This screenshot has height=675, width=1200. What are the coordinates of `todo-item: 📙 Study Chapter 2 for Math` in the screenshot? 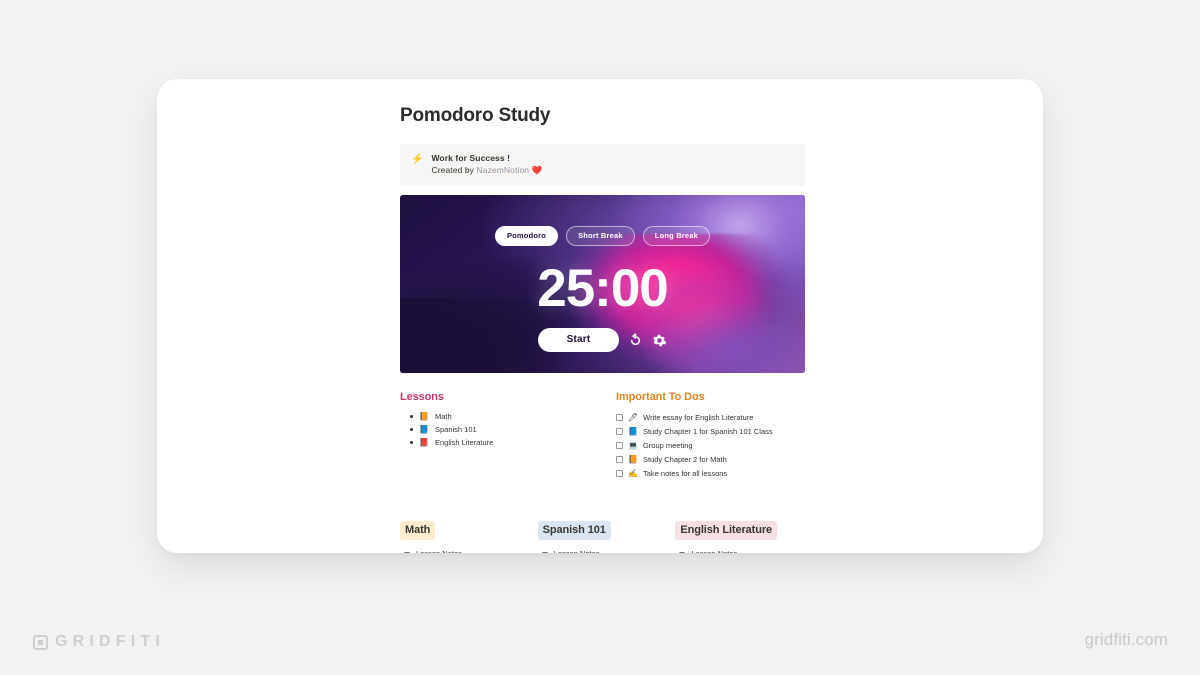 It's located at (710, 459).